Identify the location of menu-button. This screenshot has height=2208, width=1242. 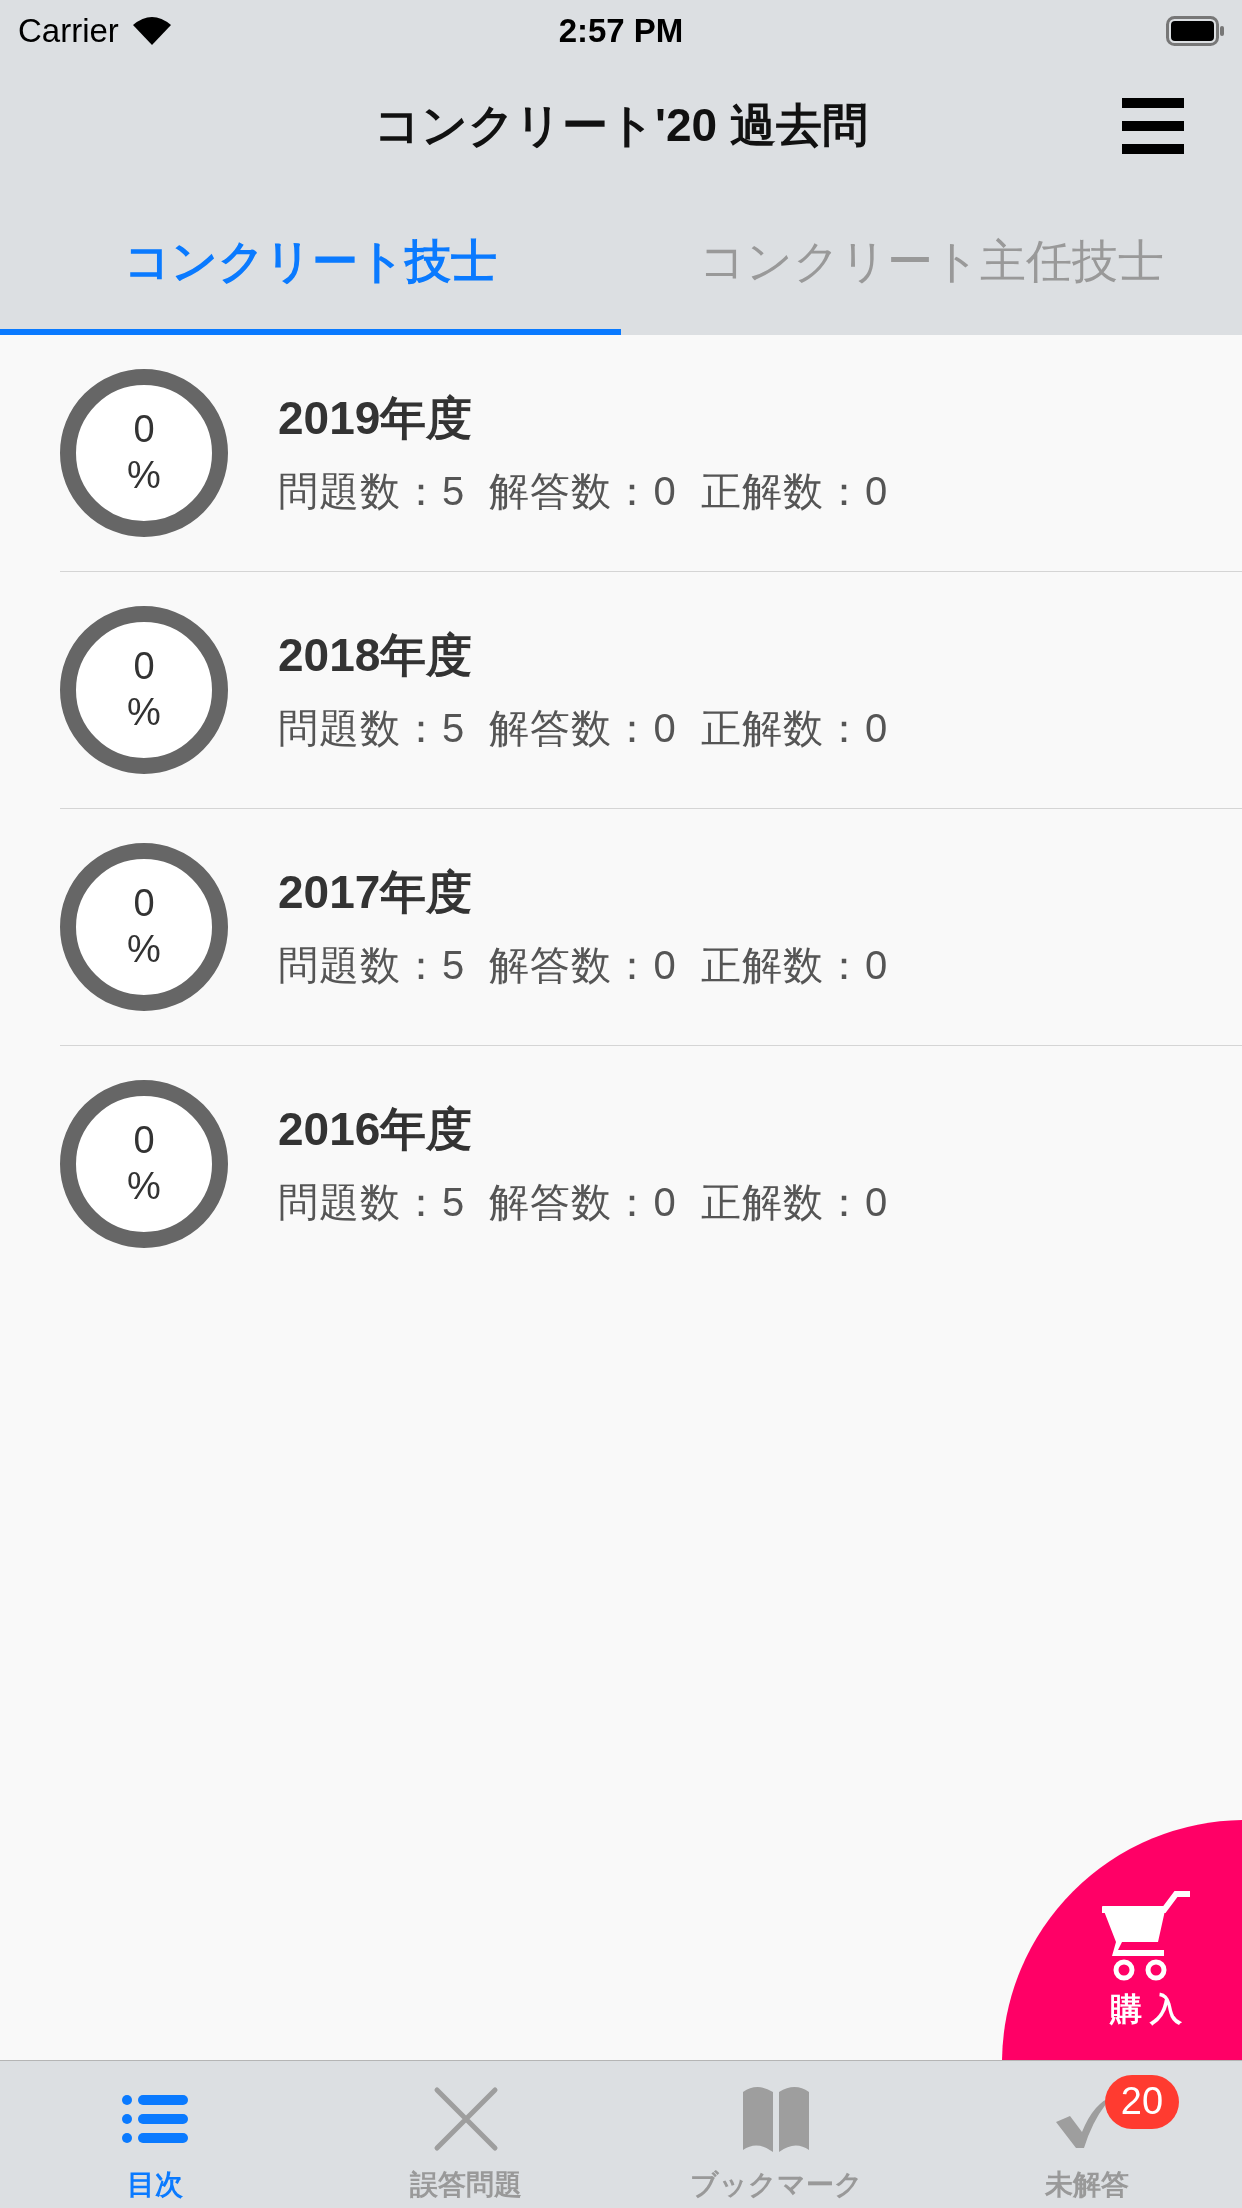
(1153, 126).